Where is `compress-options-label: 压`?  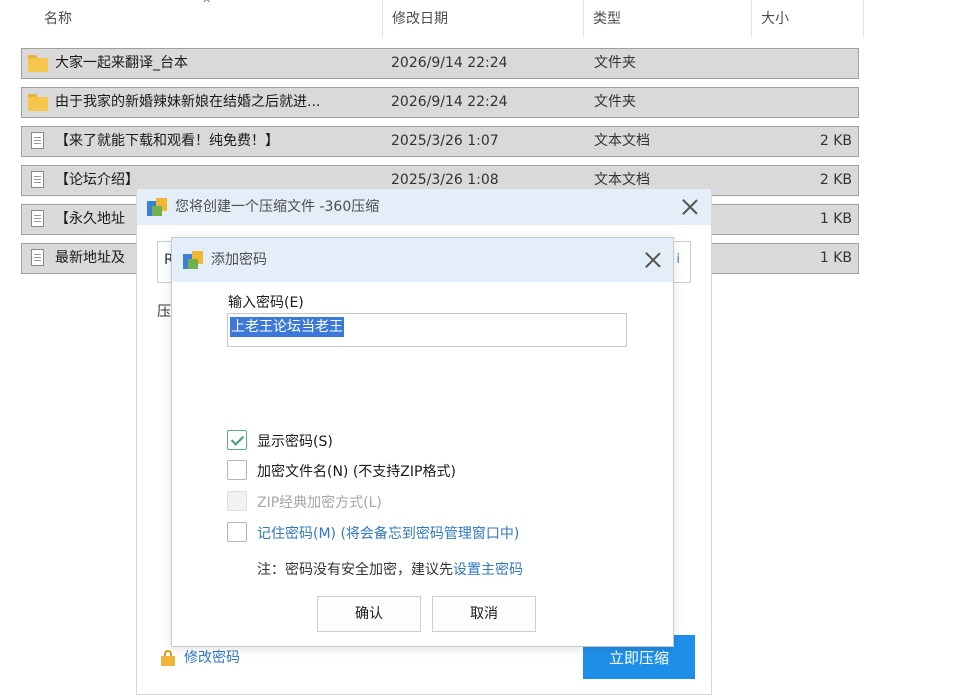
compress-options-label: 压 is located at coordinates (164, 312).